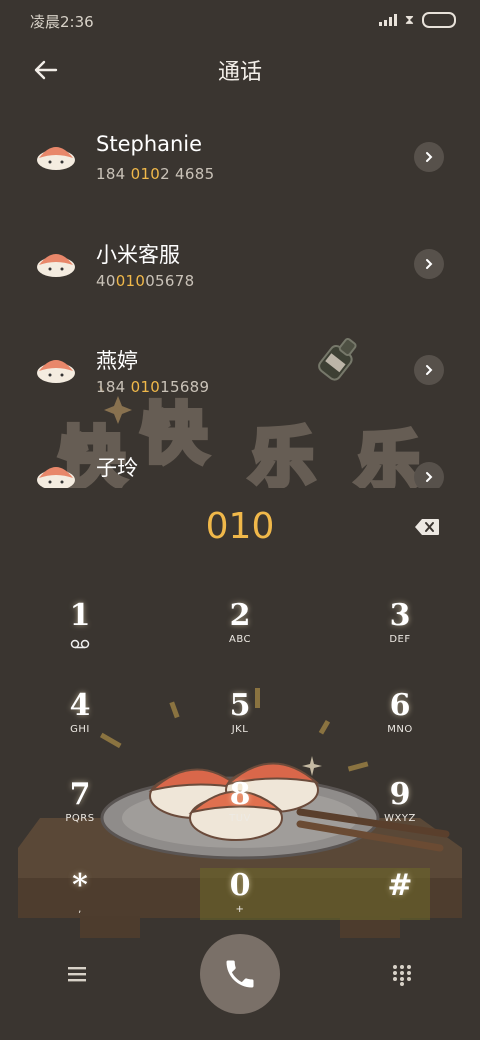 This screenshot has width=480, height=1040. What do you see at coordinates (153, 387) in the screenshot?
I see `contact-number: 184 01015689` at bounding box center [153, 387].